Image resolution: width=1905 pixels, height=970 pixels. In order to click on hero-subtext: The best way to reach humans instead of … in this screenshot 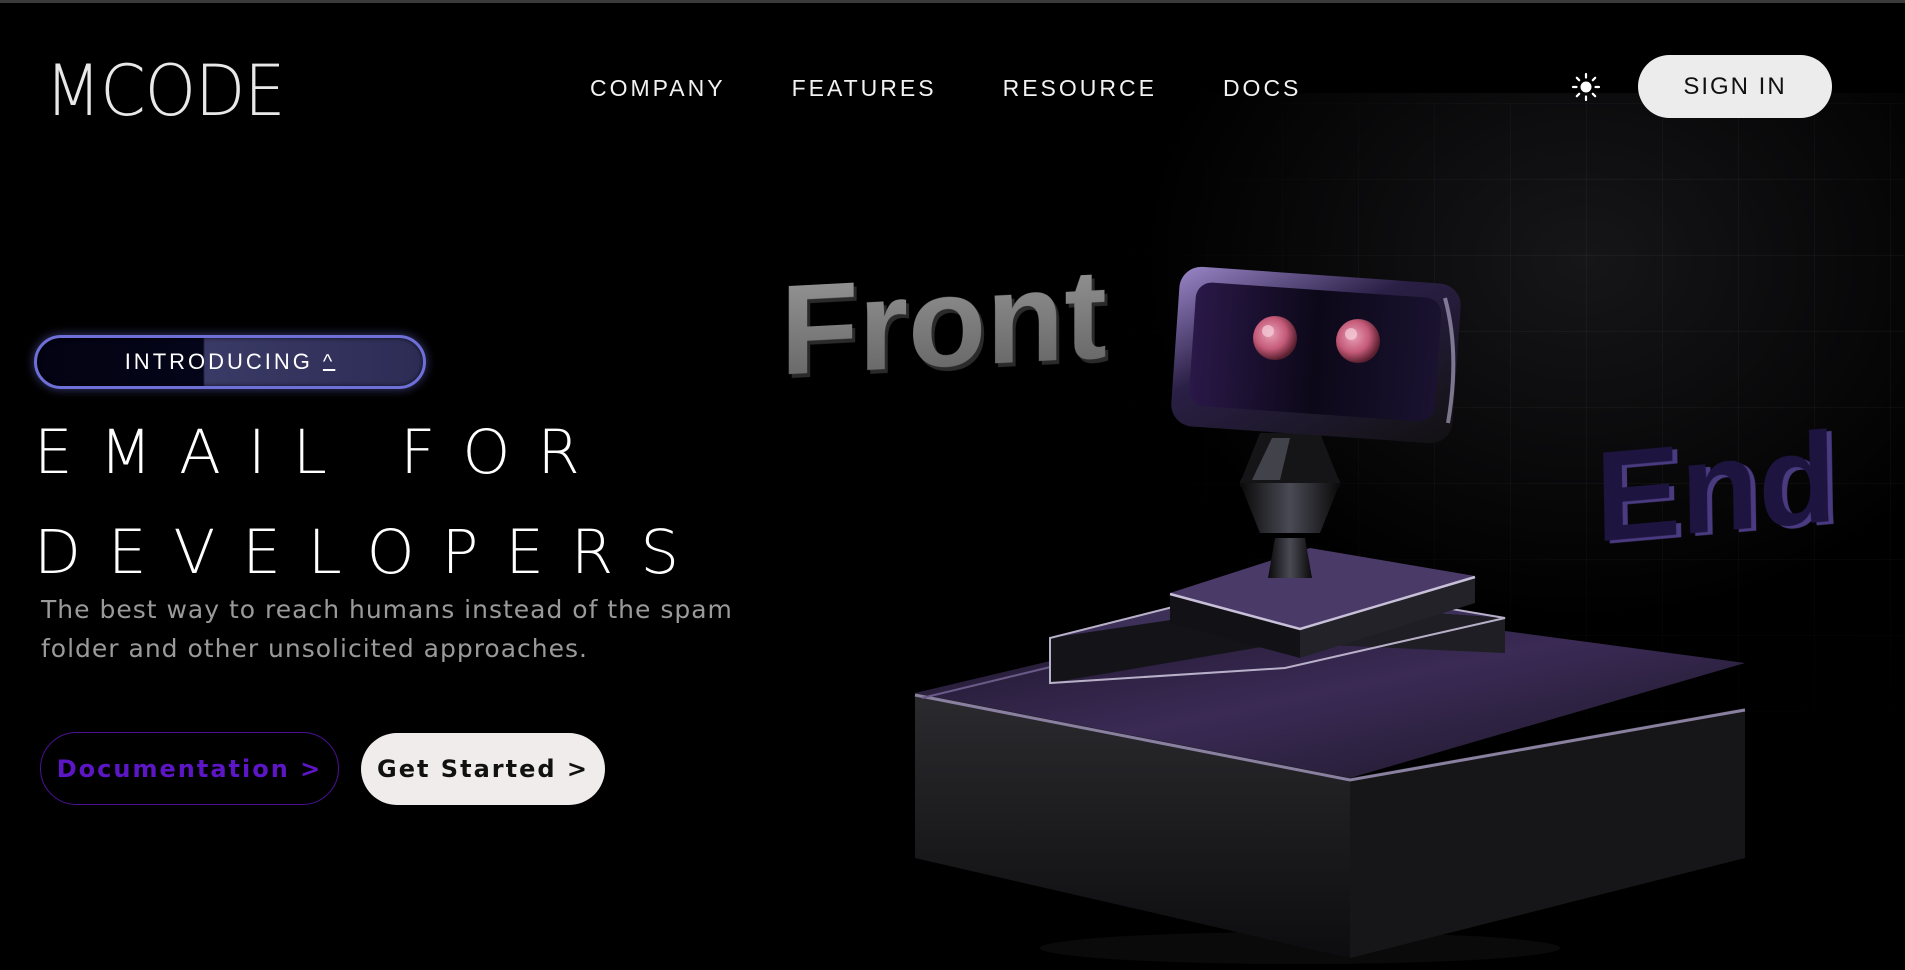, I will do `click(387, 629)`.